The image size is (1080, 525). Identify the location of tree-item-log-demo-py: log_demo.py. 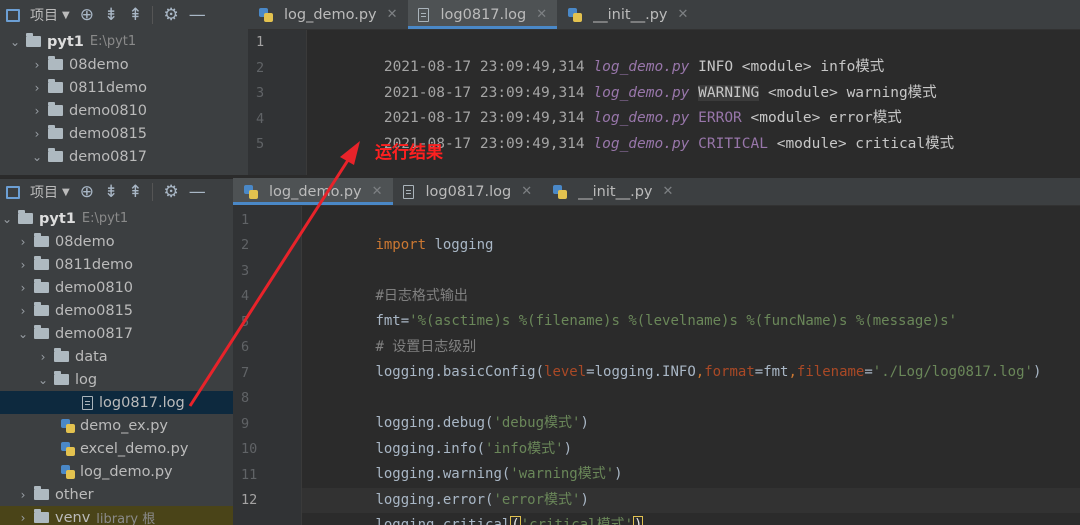
(116, 471).